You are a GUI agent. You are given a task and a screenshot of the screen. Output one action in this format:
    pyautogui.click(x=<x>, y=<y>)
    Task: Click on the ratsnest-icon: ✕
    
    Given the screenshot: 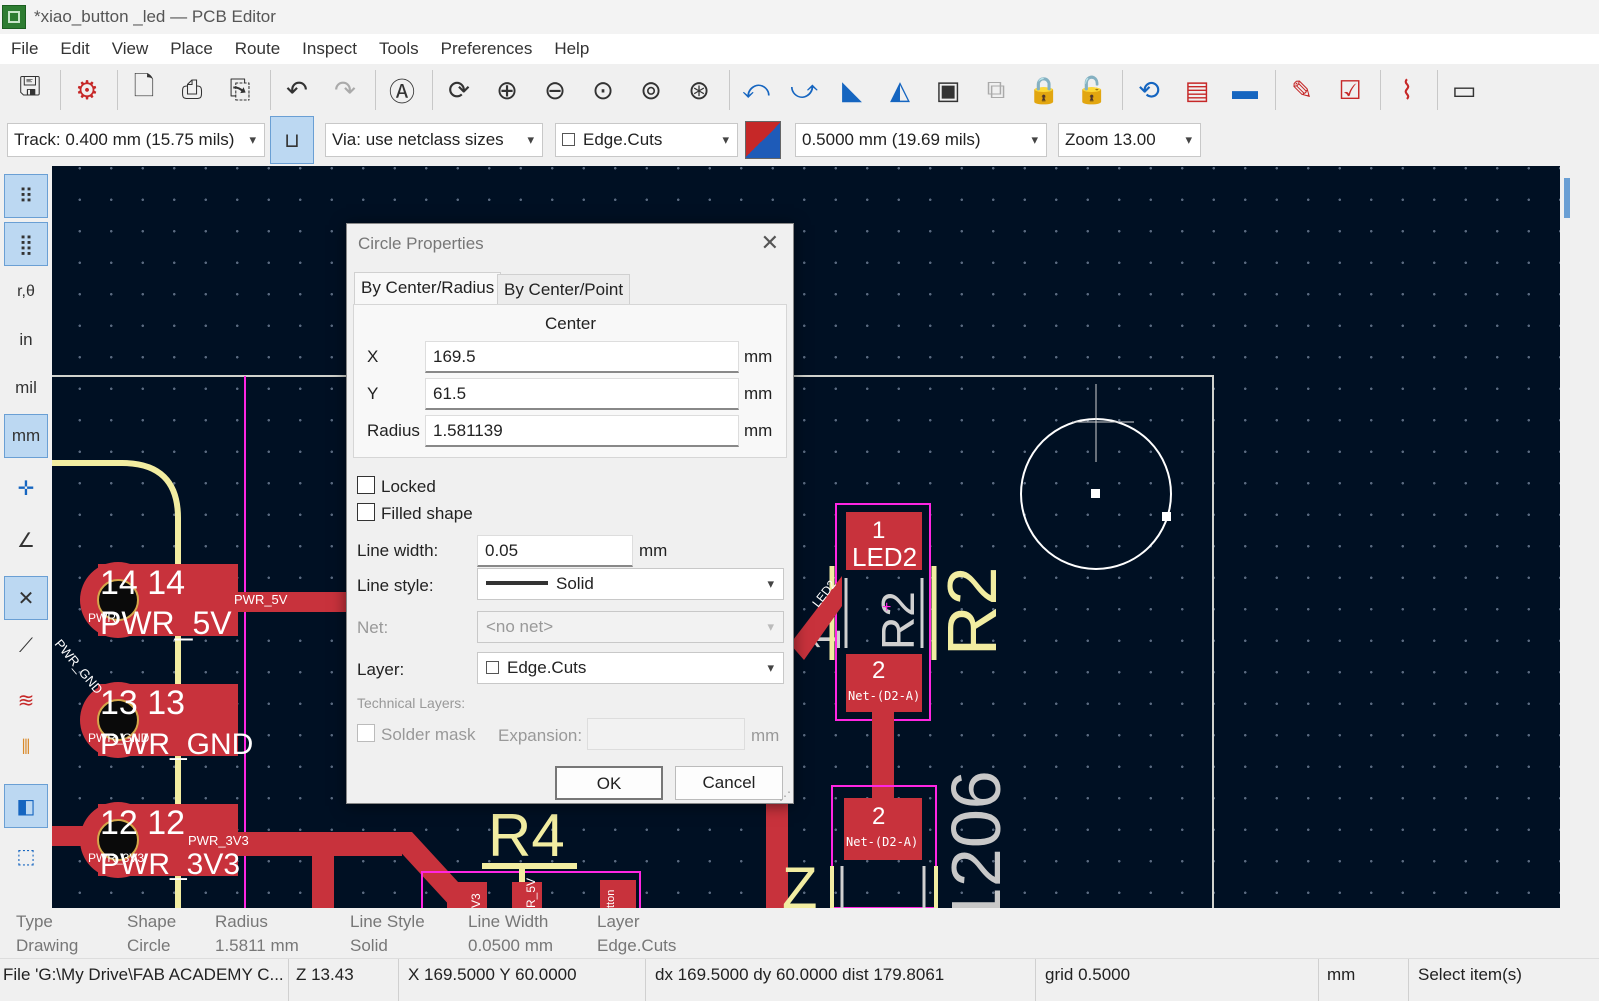 What is the action you would take?
    pyautogui.click(x=26, y=598)
    